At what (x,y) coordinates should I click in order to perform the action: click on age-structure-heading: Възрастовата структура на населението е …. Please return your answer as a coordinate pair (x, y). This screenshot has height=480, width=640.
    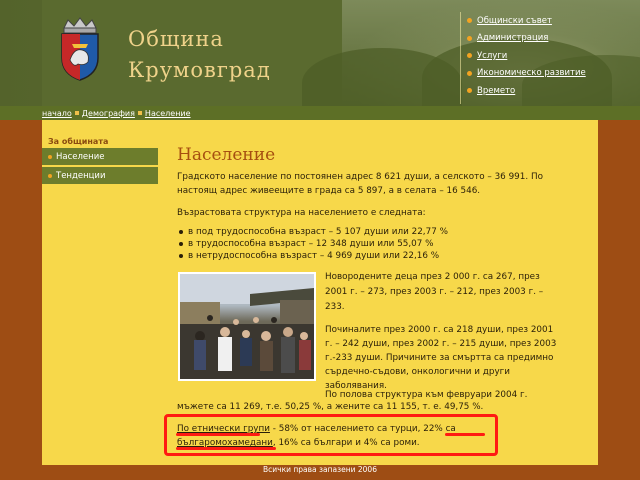
    Looking at the image, I should click on (301, 213).